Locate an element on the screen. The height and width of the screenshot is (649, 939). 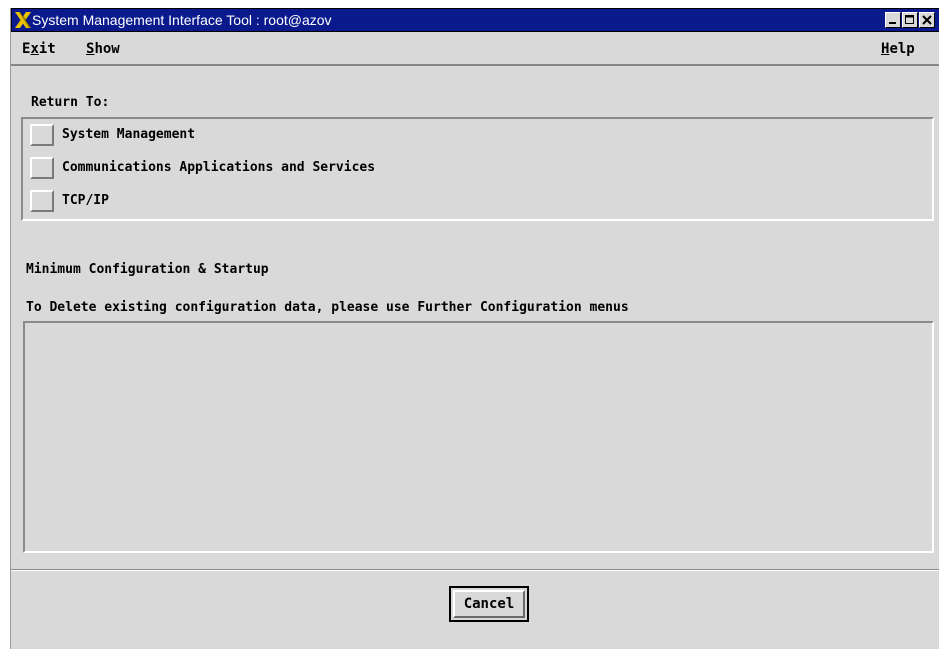
maximize-icon is located at coordinates (909, 19).